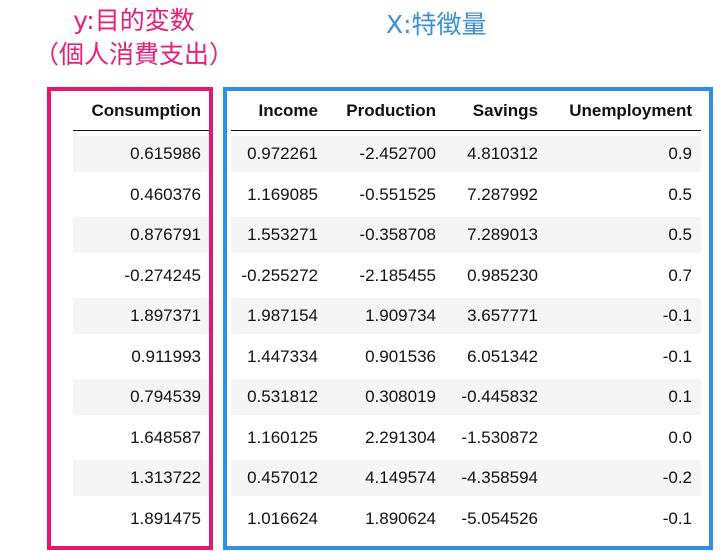 Image resolution: width=722 pixels, height=551 pixels. What do you see at coordinates (134, 38) in the screenshot?
I see `target-variable-label: y:目的変数 （個人消費支出）` at bounding box center [134, 38].